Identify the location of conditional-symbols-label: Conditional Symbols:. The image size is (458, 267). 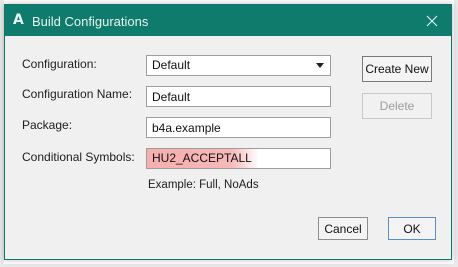
(78, 157).